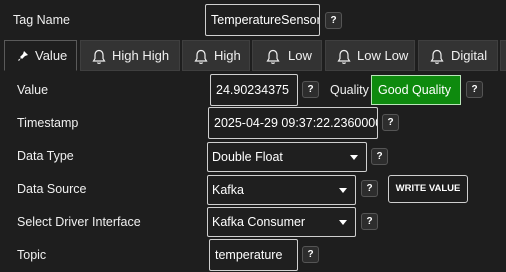  What do you see at coordinates (287, 157) in the screenshot?
I see `data-type-select: Double Float` at bounding box center [287, 157].